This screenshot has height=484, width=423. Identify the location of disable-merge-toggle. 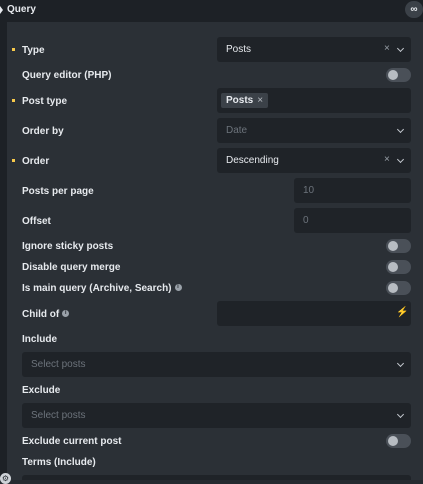
(398, 267).